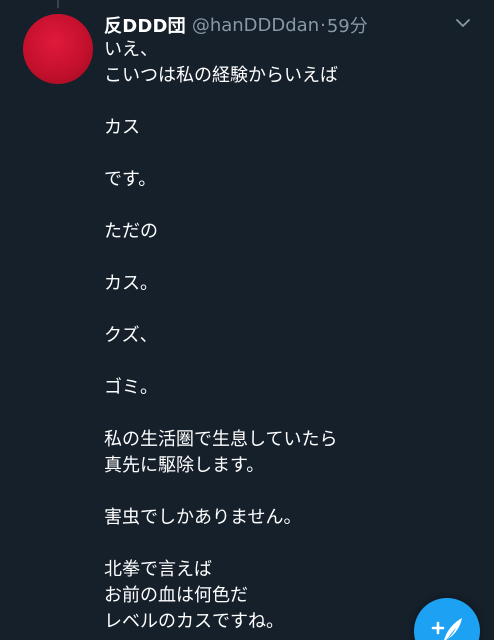  Describe the element at coordinates (184, 465) in the screenshot. I see `tweet-text-line: 真先に駆除します。` at that location.